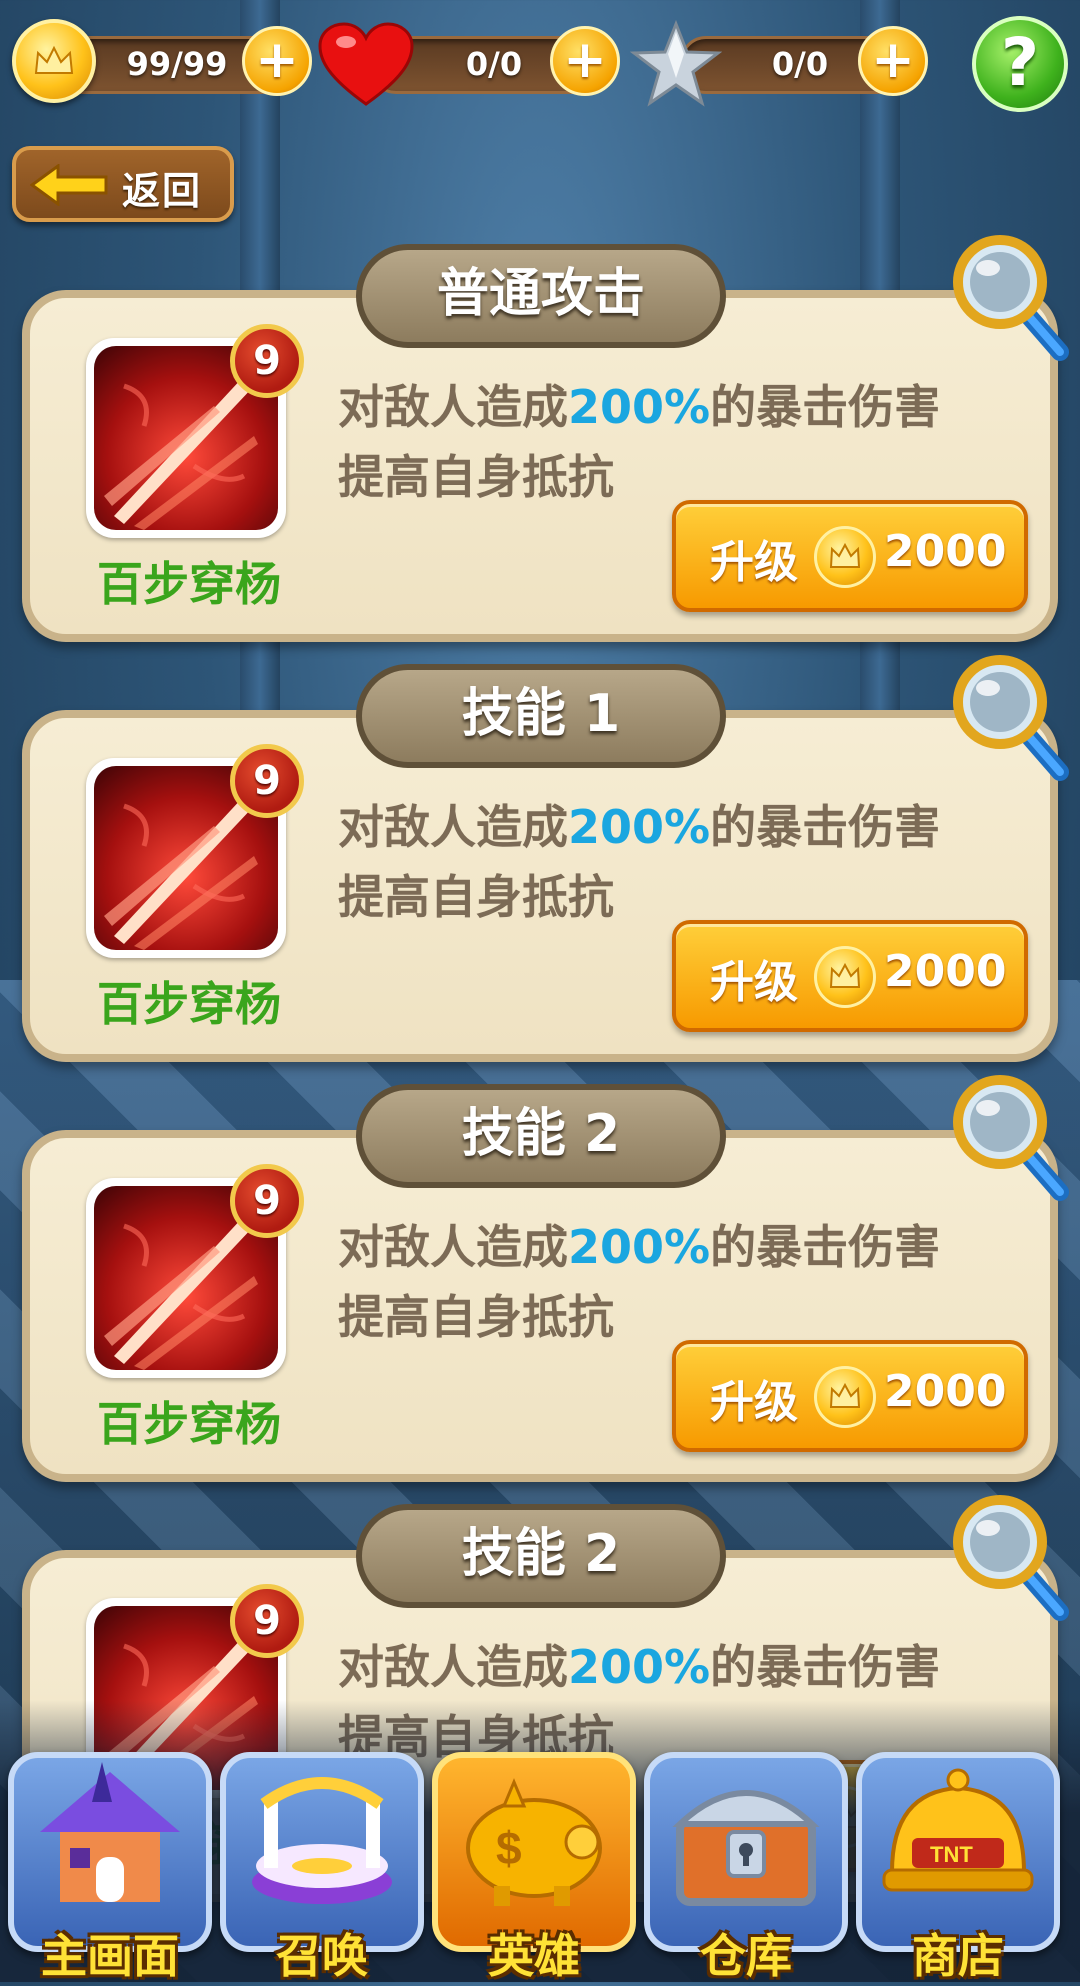  Describe the element at coordinates (473, 64) in the screenshot. I see `heart-counter: 0/0 +` at that location.